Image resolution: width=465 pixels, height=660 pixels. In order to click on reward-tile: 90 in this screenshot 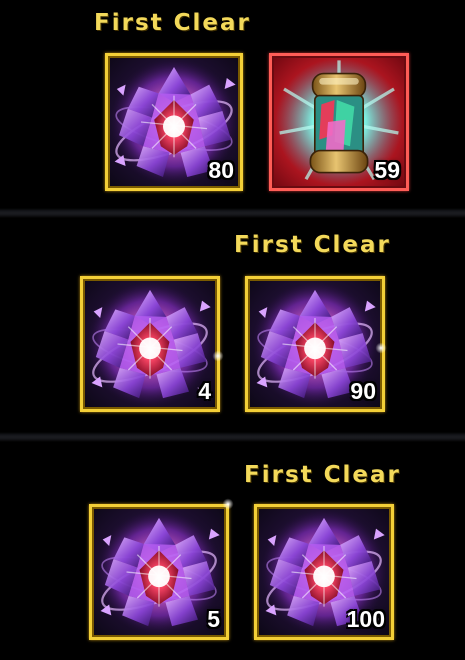, I will do `click(315, 344)`.